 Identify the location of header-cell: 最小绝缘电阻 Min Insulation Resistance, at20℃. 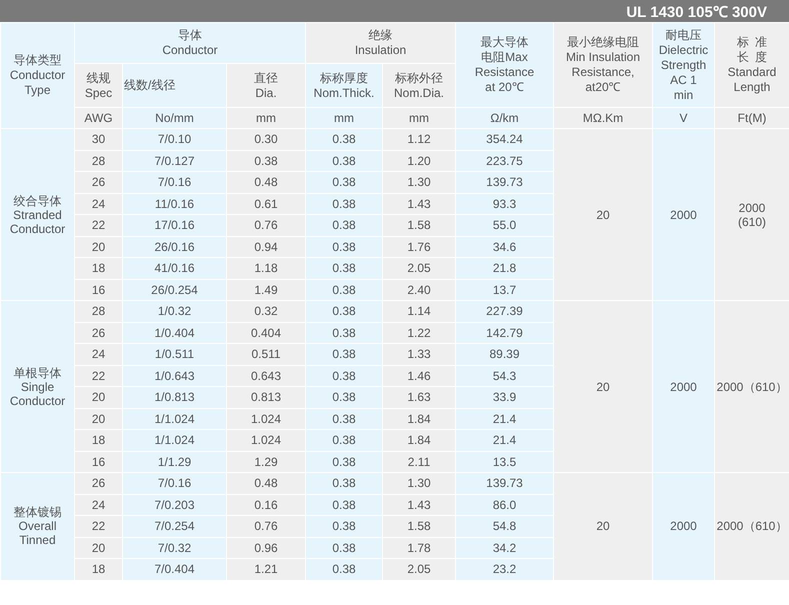
(603, 65).